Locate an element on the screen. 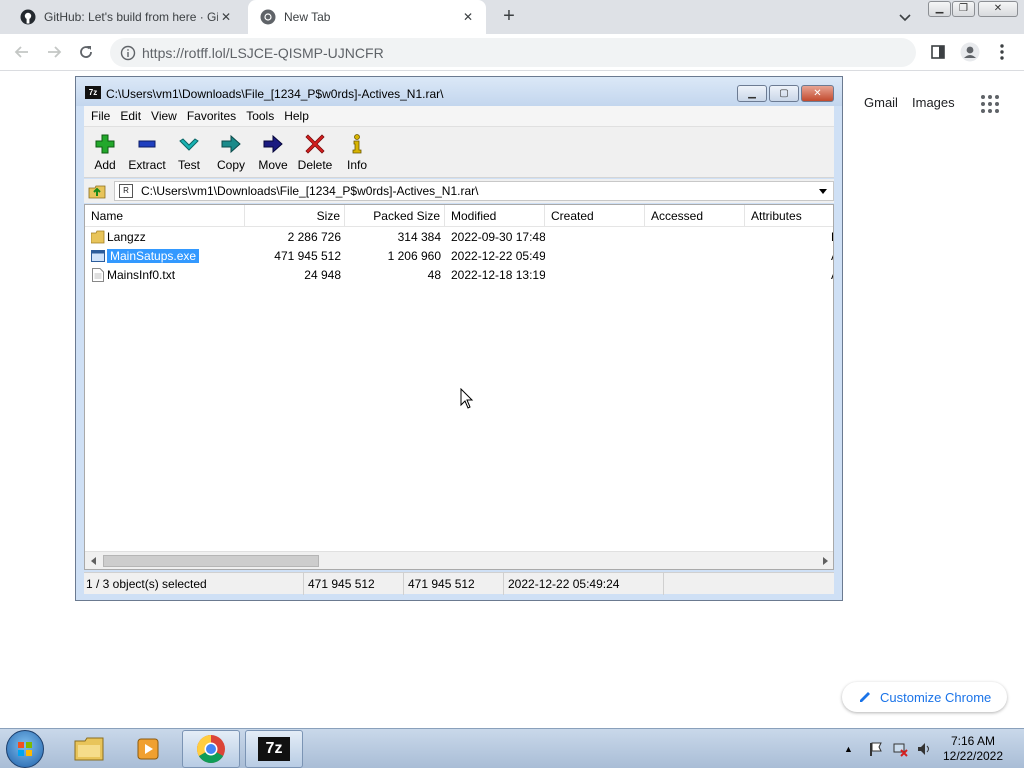 The height and width of the screenshot is (770, 1024). google-apps-icon is located at coordinates (990, 104).